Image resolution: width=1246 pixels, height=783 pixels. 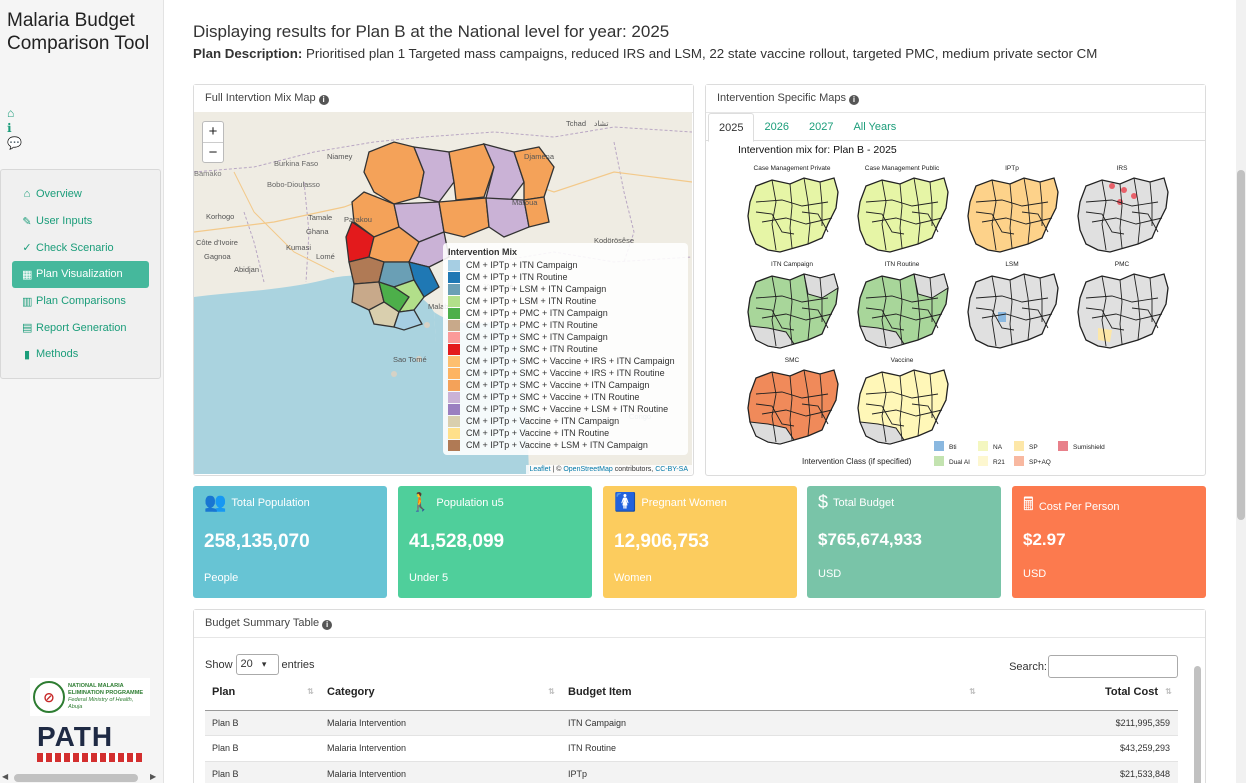 I want to click on legend-item: CM + IPTp + PMC + ITN Routine, so click(x=565, y=325).